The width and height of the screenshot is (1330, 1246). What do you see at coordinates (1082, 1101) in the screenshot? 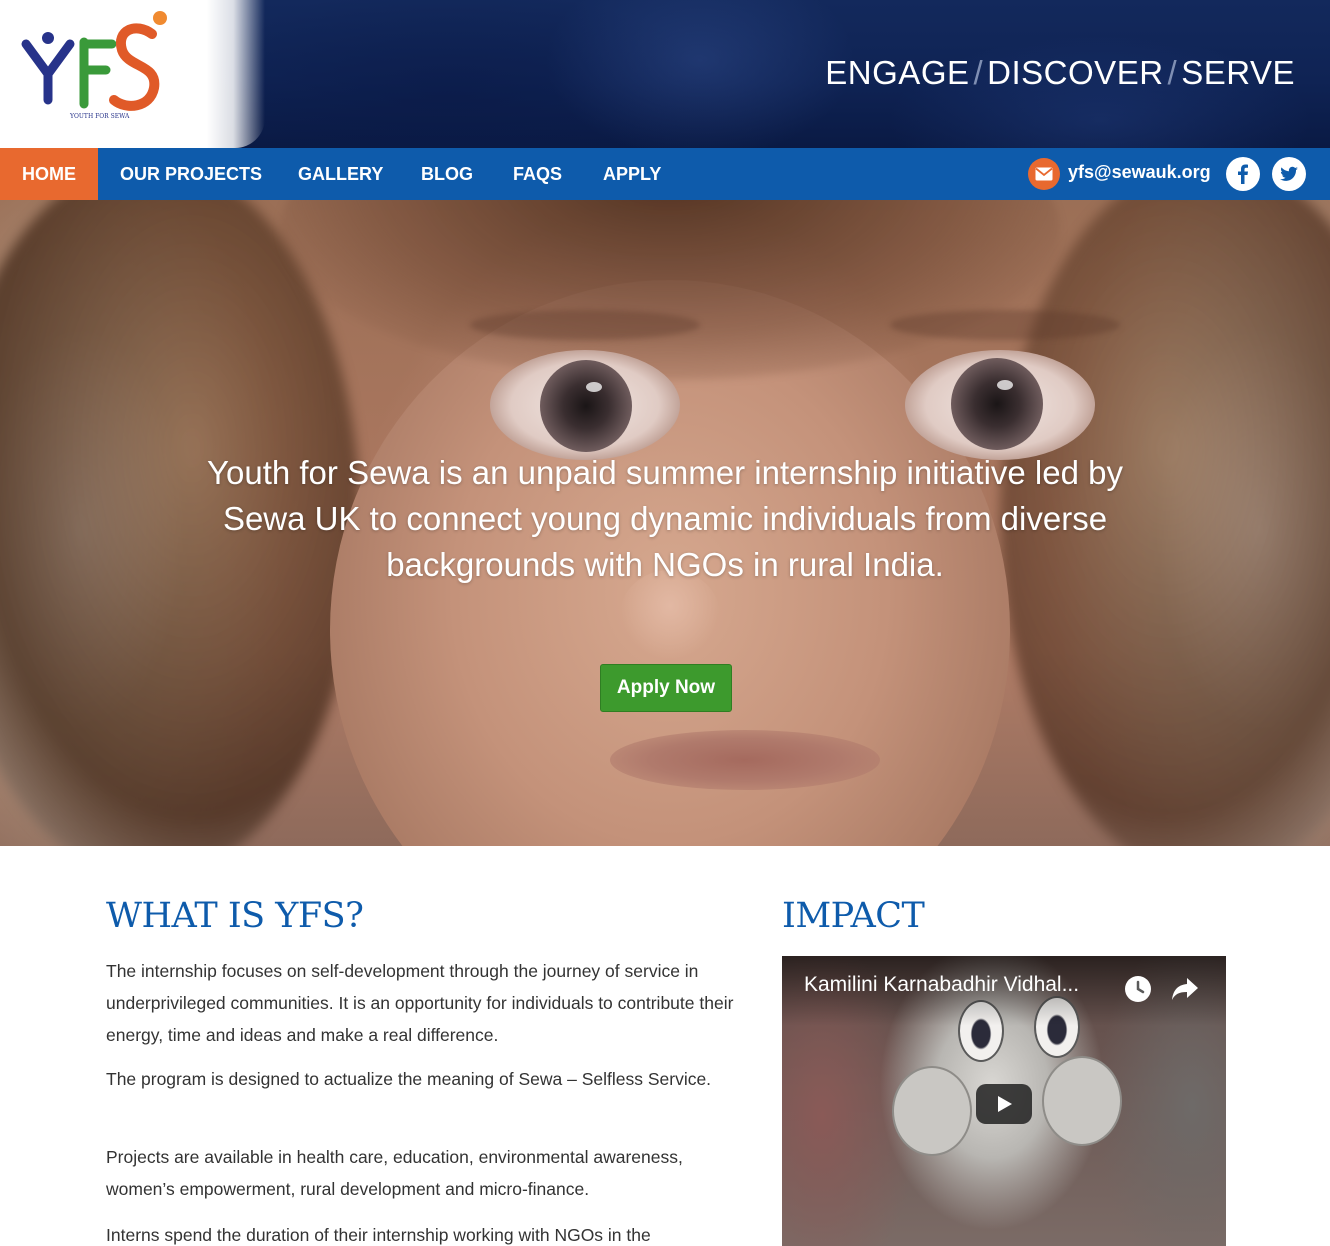
I see `video-thumb-mascot-ear-right` at bounding box center [1082, 1101].